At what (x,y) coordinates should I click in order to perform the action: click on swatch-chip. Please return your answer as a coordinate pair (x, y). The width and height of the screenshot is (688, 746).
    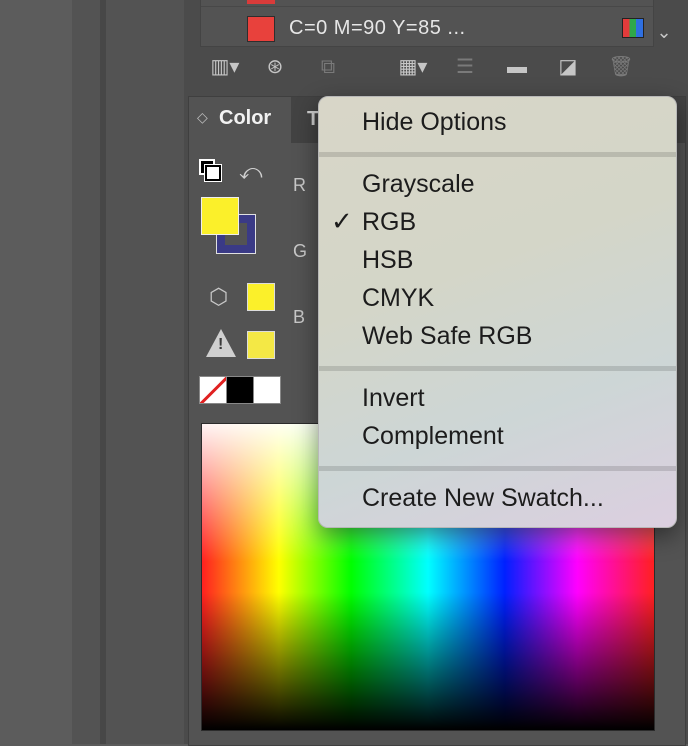
    Looking at the image, I should click on (261, 29).